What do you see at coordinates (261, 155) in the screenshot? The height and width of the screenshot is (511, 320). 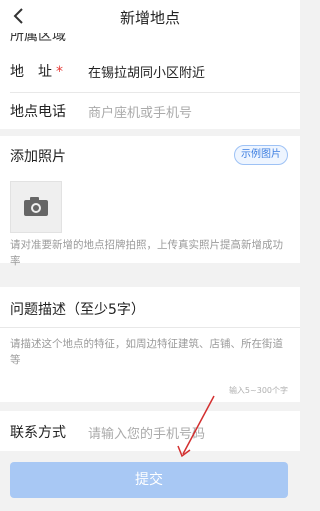 I see `sample-image-button: 示例图片` at bounding box center [261, 155].